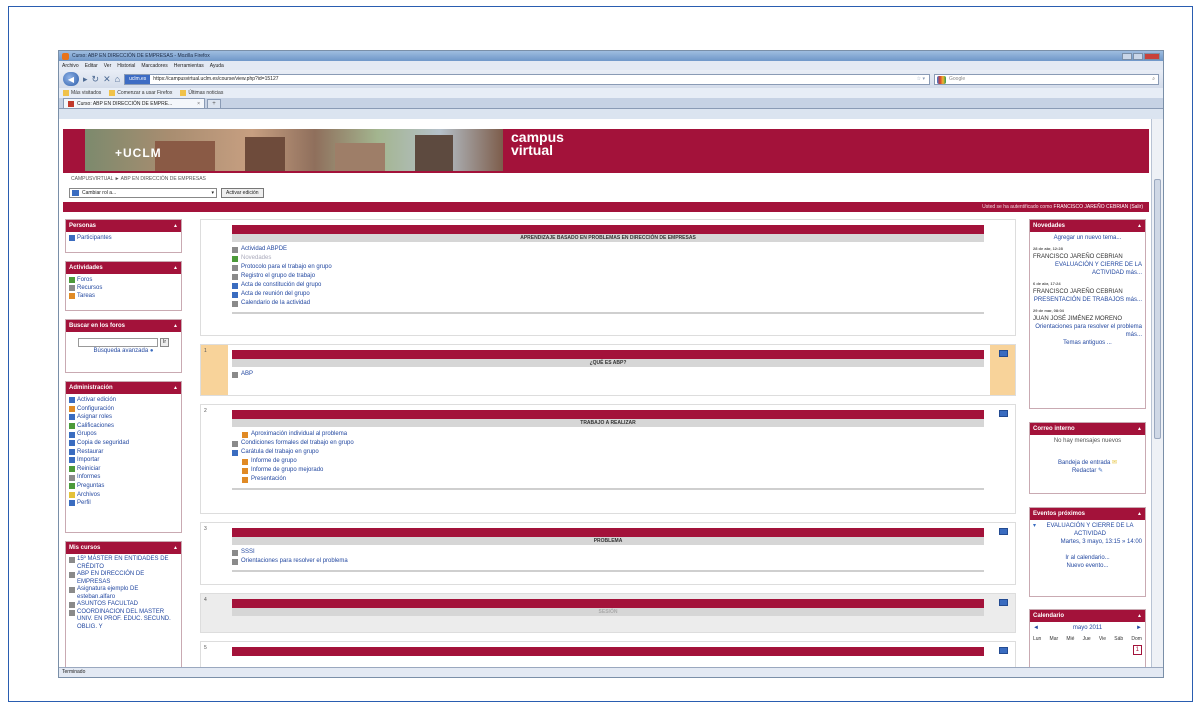  Describe the element at coordinates (123, 238) in the screenshot. I see `participants-link: Participantes` at that location.